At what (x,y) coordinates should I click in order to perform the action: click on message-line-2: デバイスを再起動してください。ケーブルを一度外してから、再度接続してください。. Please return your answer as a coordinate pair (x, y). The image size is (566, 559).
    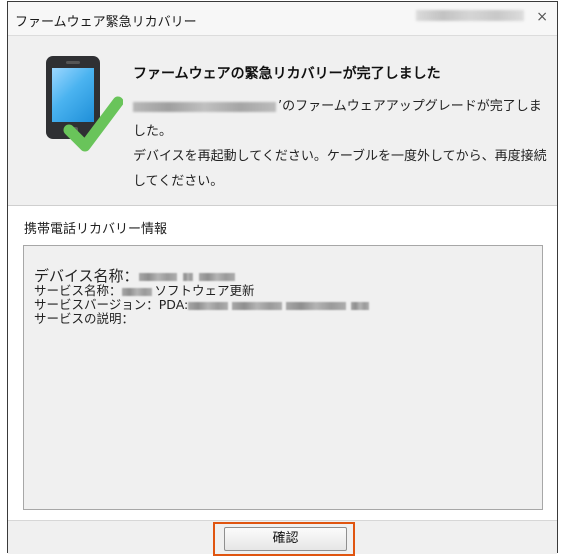
    Looking at the image, I should click on (340, 169).